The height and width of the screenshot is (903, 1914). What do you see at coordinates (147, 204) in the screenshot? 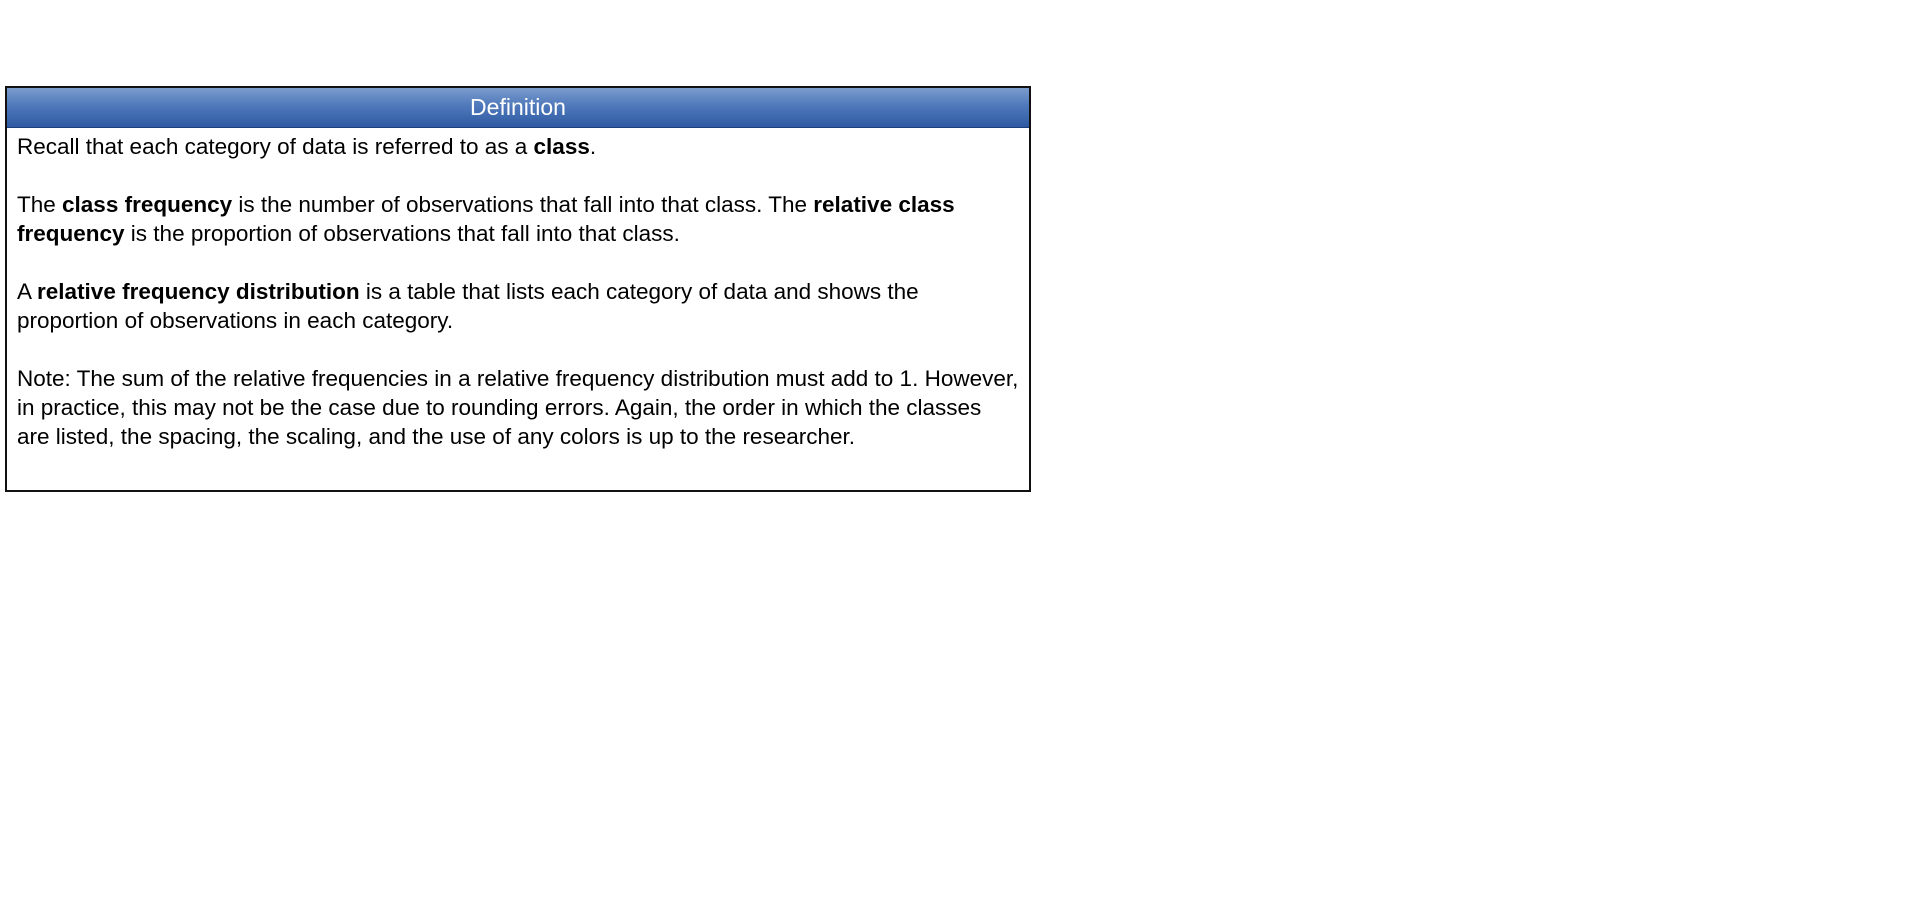
I see `term-class-frequency: class frequency` at bounding box center [147, 204].